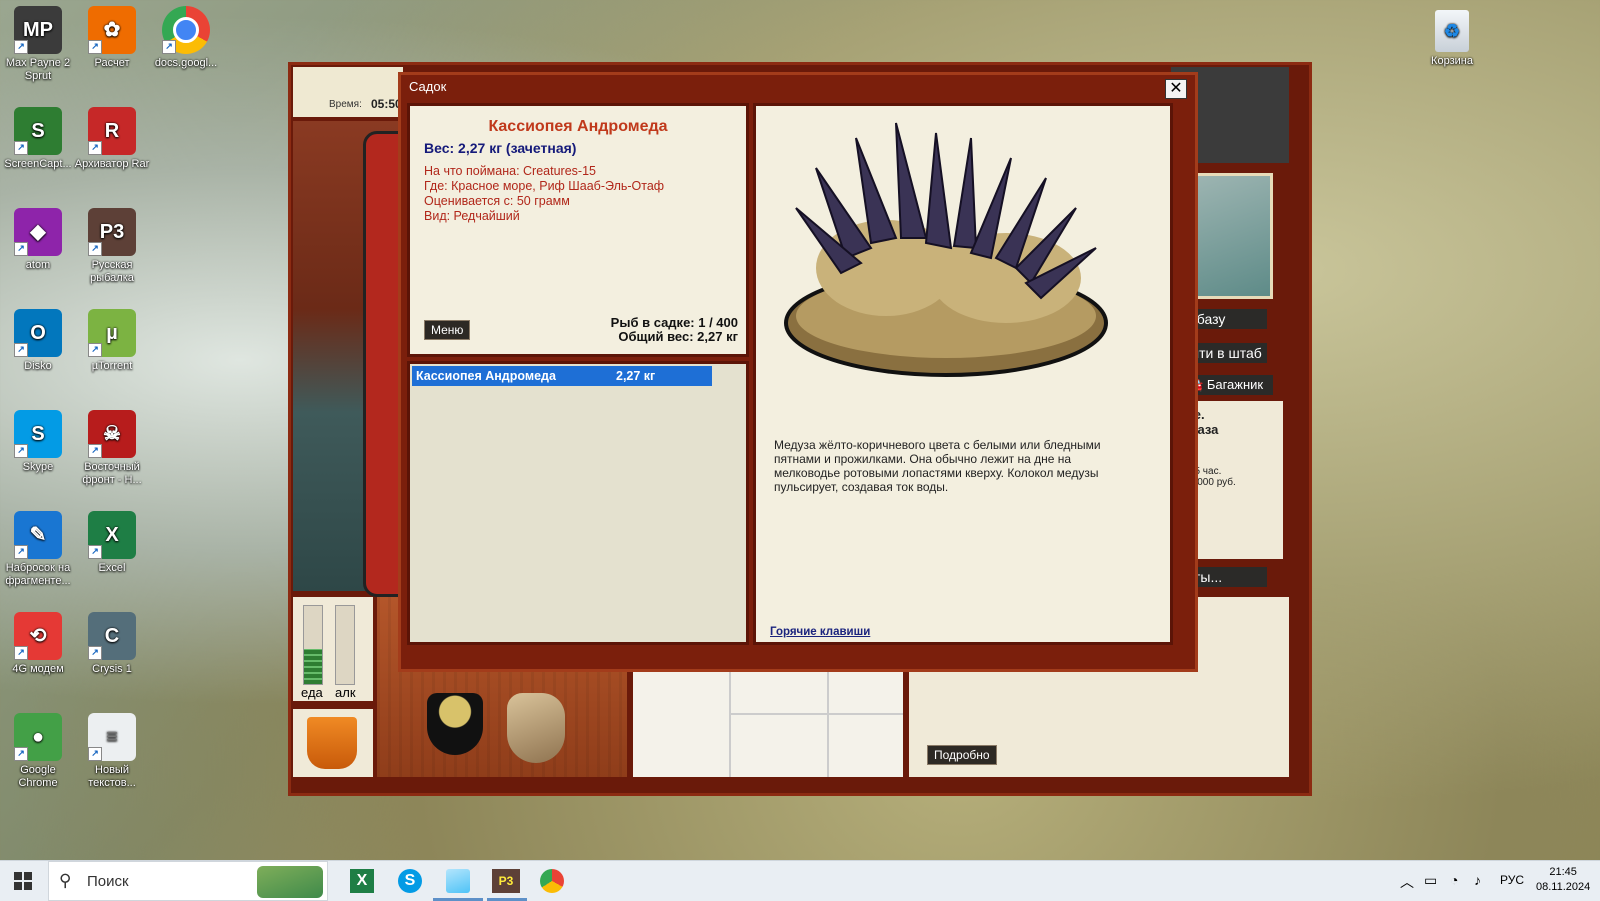  What do you see at coordinates (428, 86) in the screenshot?
I see `dialog-title: Садок` at bounding box center [428, 86].